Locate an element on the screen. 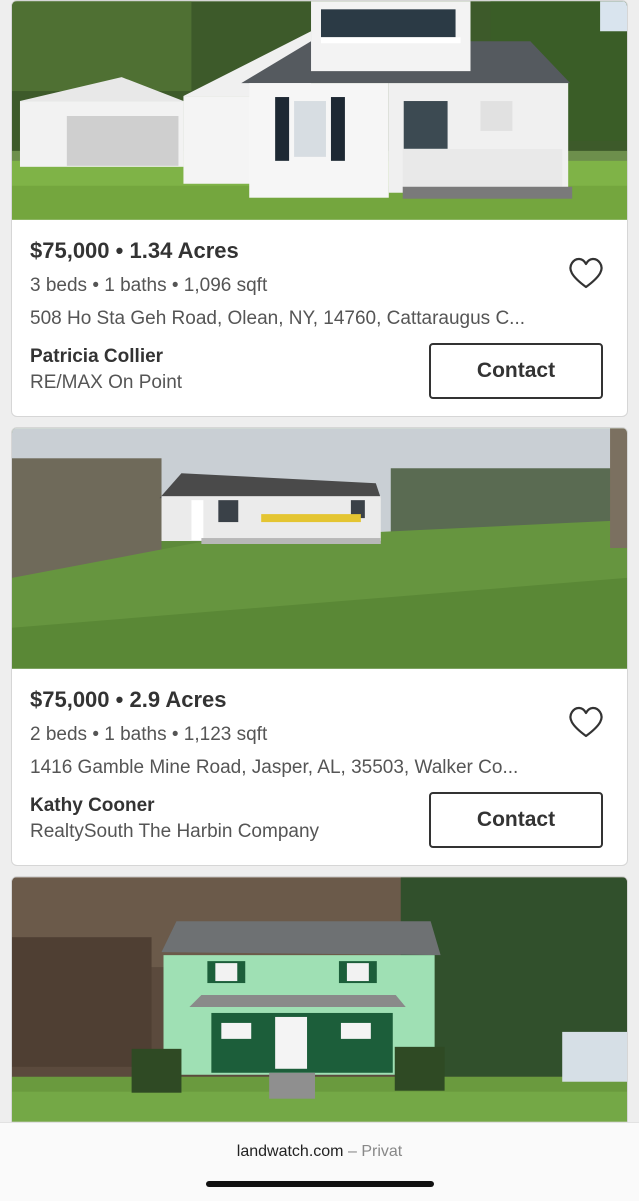 The image size is (639, 1201). agent-name: Patricia Collier is located at coordinates (97, 356).